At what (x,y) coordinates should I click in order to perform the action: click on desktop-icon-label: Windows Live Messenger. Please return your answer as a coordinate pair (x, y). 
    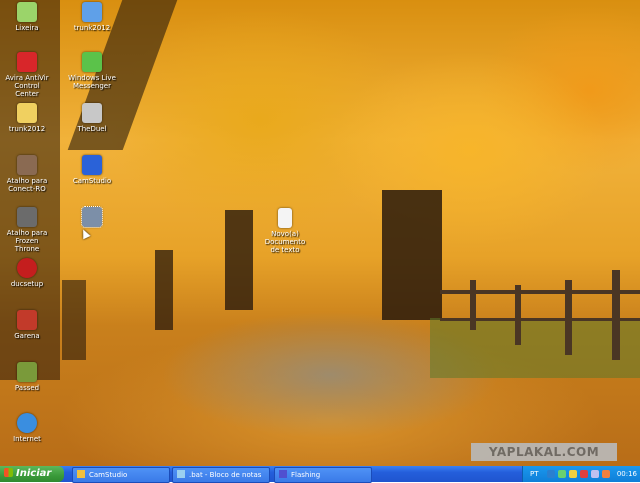
    Looking at the image, I should click on (92, 82).